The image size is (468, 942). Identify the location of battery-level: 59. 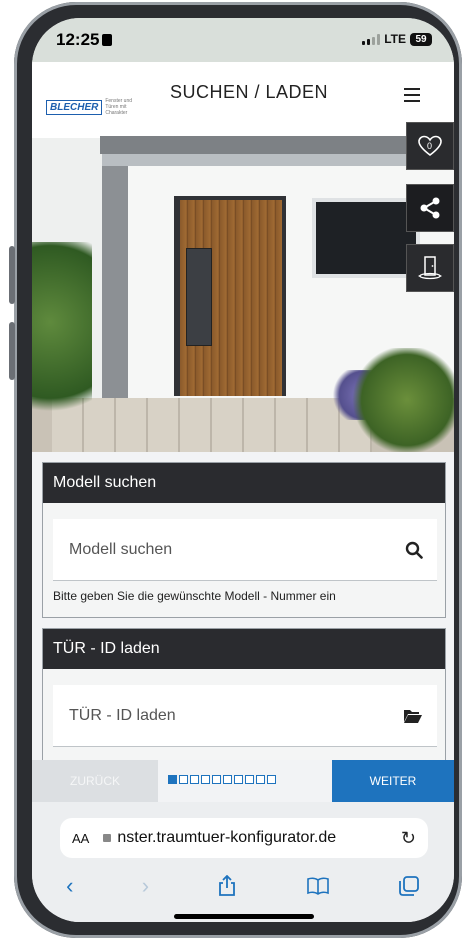
(421, 39).